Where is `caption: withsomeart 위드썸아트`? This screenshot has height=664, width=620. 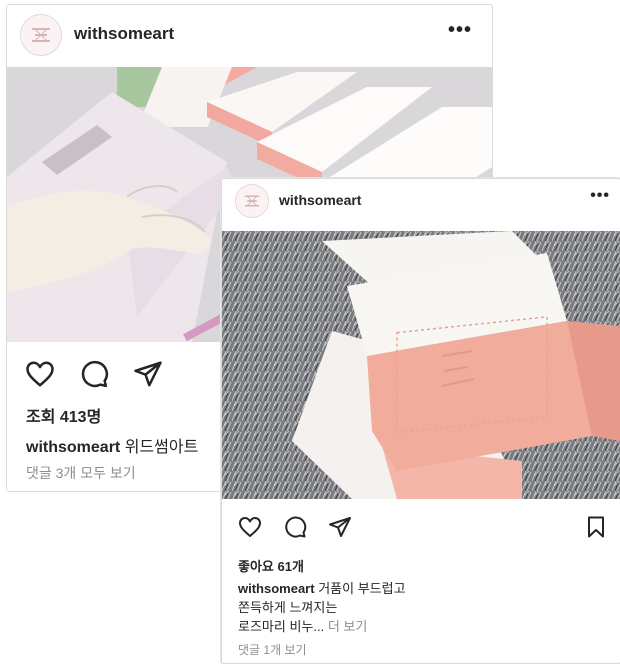 caption: withsomeart 위드썸아트 is located at coordinates (112, 445).